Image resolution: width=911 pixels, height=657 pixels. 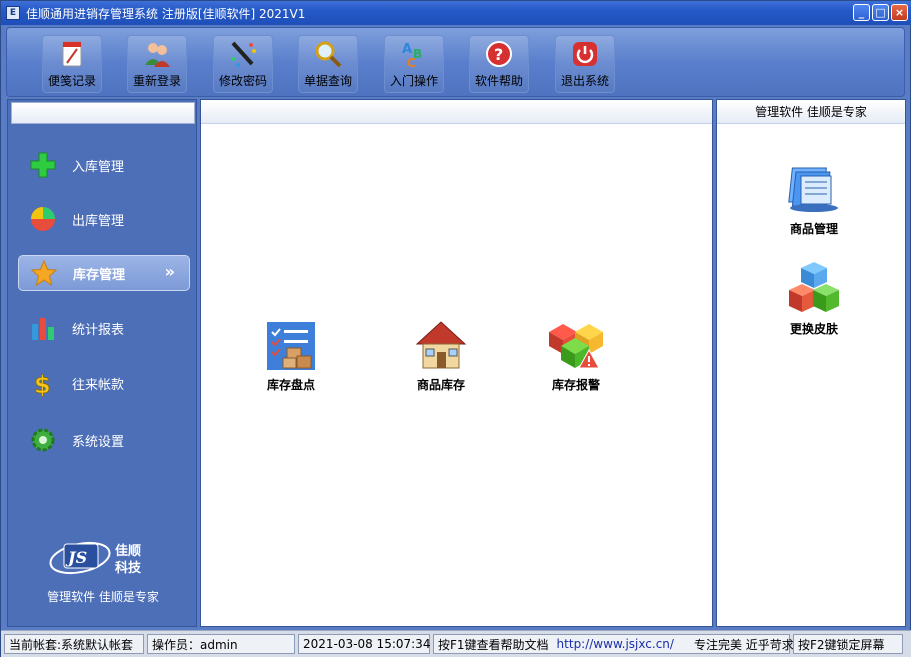 I want to click on power-icon, so click(x=585, y=54).